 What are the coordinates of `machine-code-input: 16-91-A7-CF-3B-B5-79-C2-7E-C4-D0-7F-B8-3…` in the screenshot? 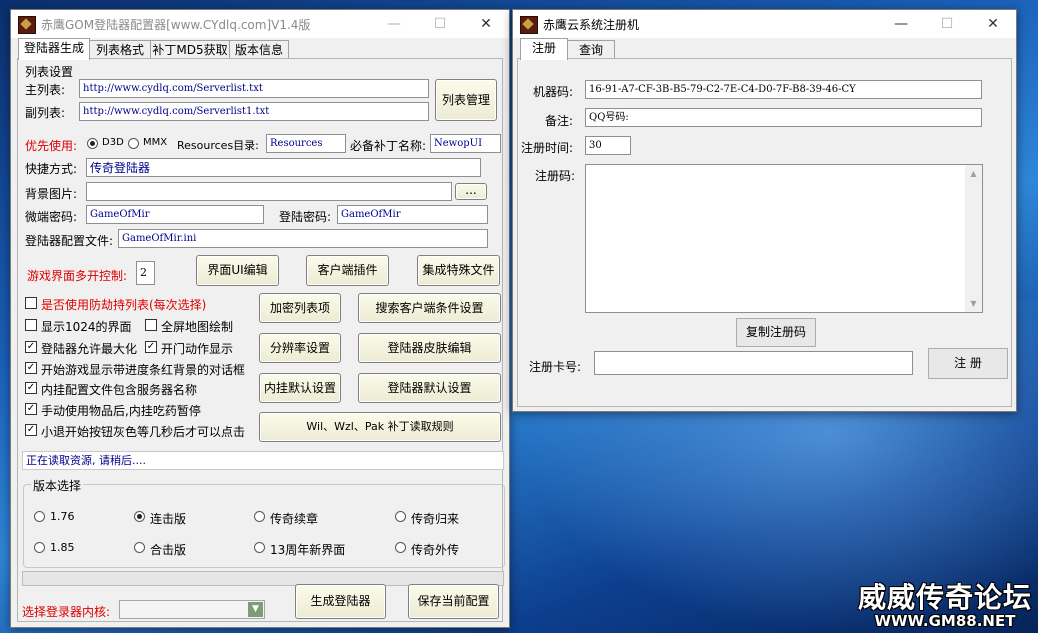 It's located at (783, 89).